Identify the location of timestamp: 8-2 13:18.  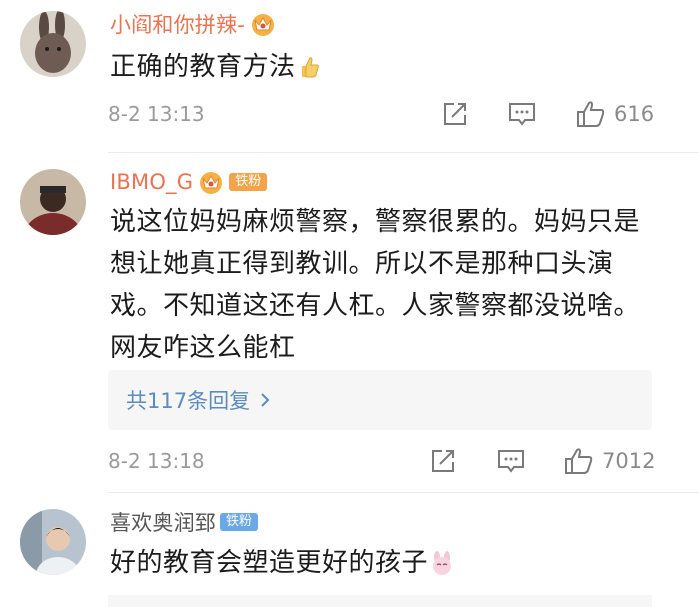
(156, 461).